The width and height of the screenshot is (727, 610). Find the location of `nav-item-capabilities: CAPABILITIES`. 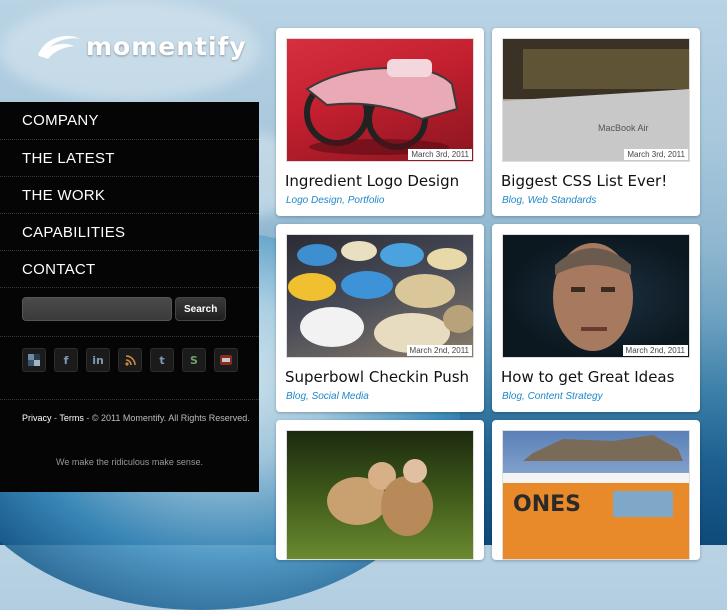

nav-item-capabilities: CAPABILITIES is located at coordinates (129, 232).